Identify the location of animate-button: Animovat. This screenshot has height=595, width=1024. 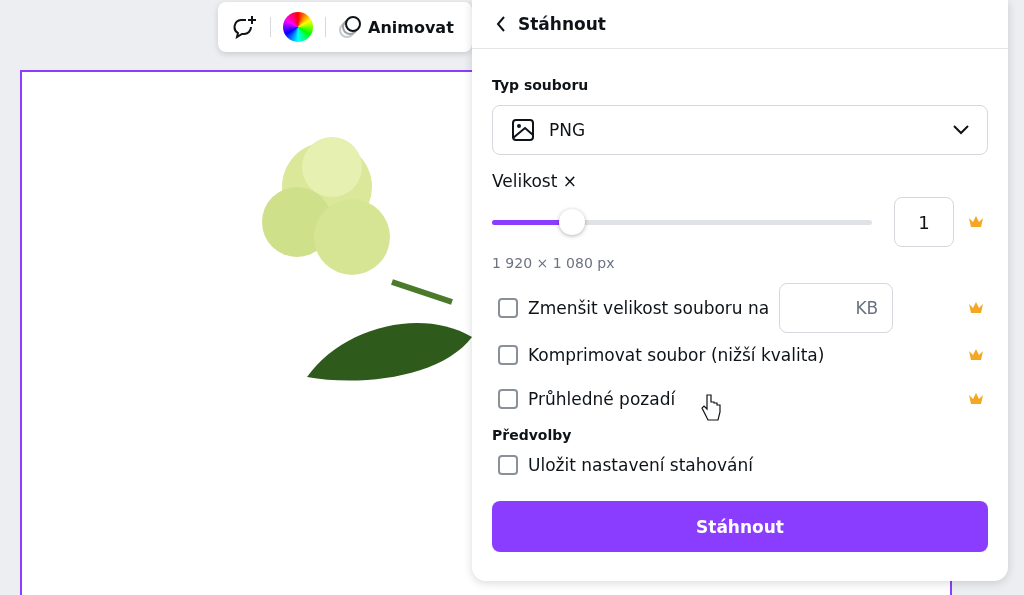
(396, 27).